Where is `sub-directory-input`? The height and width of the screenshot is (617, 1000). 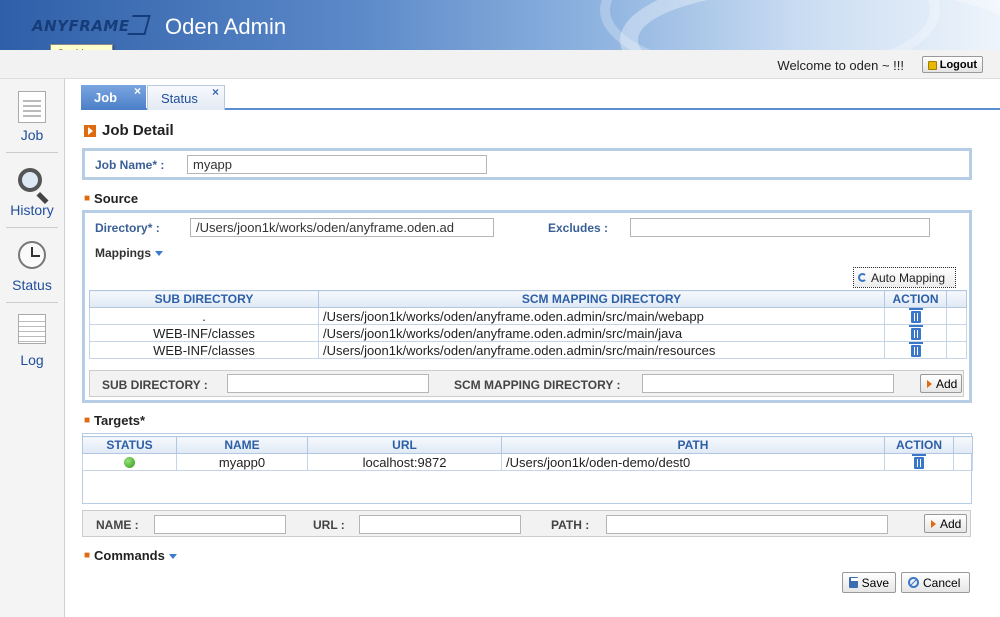 sub-directory-input is located at coordinates (328, 383).